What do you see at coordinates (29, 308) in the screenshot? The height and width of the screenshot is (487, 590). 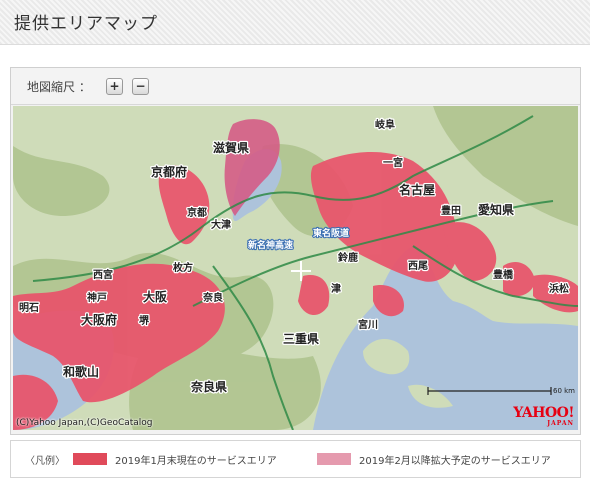 I see `label-akashi: 明石` at bounding box center [29, 308].